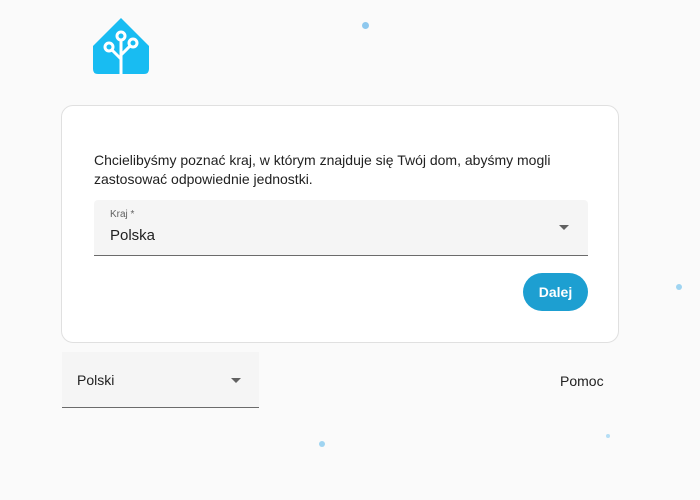  I want to click on country-select-label: Kraj *, so click(122, 214).